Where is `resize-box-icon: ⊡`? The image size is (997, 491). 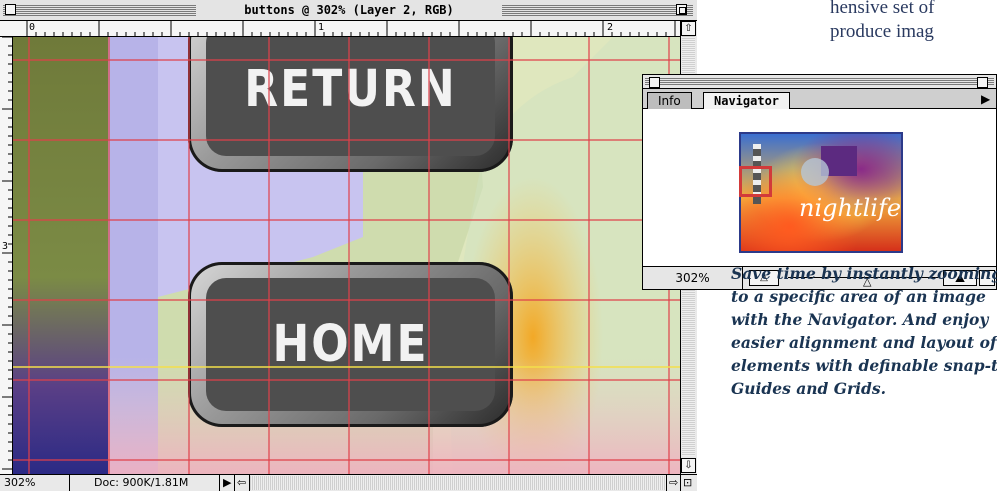 resize-box-icon: ⊡ is located at coordinates (689, 483).